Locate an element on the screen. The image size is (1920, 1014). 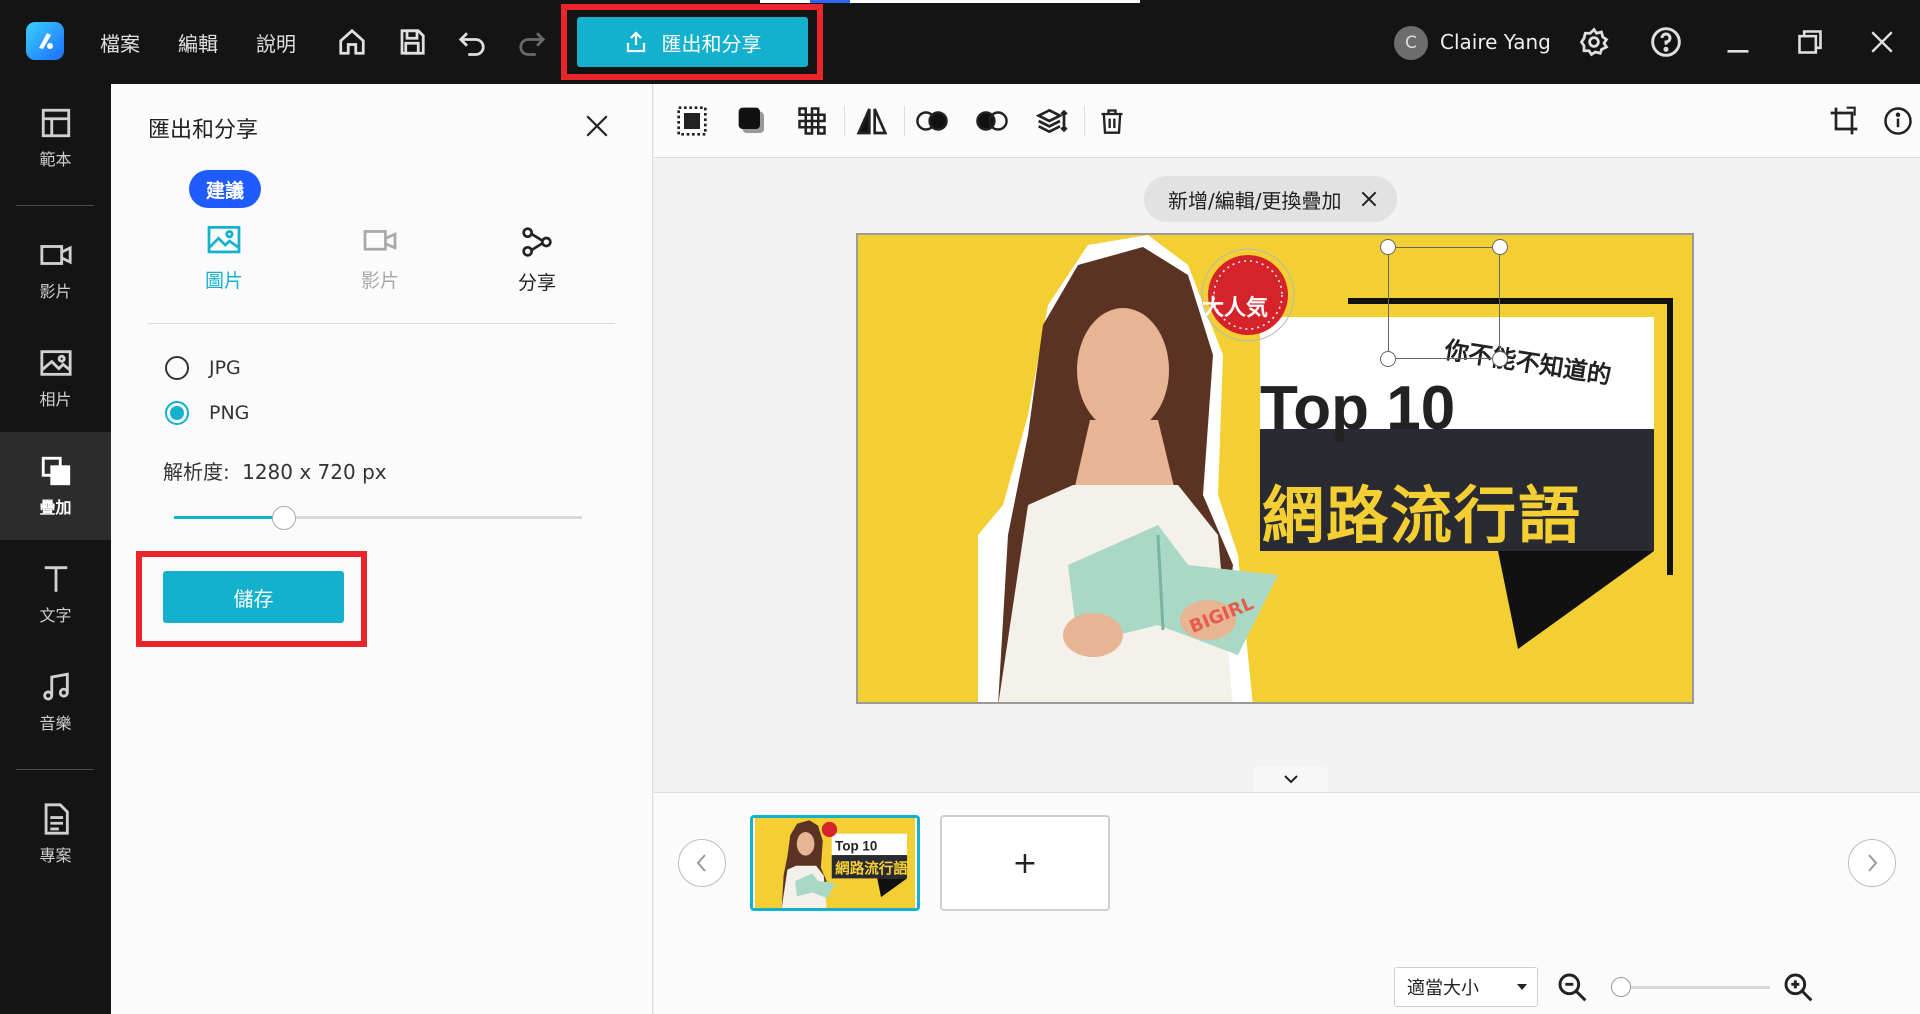
resize-handle-tl is located at coordinates (1388, 247).